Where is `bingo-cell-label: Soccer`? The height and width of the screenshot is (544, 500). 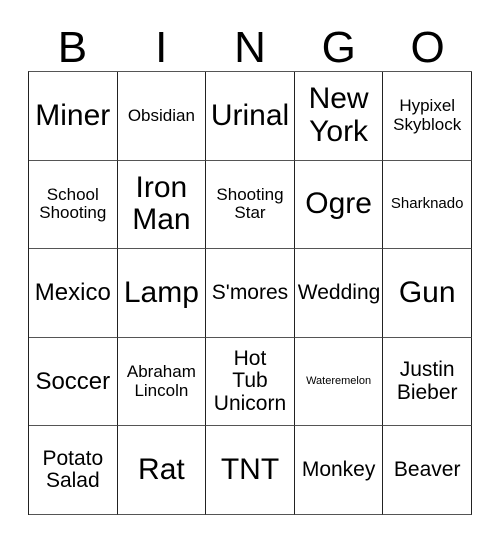 bingo-cell-label: Soccer is located at coordinates (73, 381).